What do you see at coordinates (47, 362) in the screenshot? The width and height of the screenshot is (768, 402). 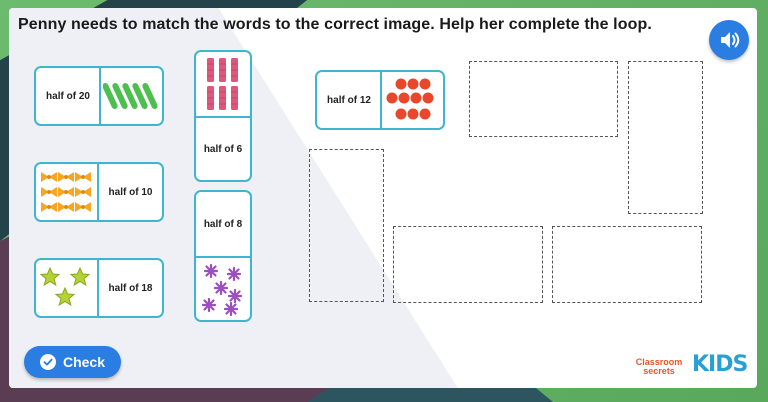 I see `check-circle-icon` at bounding box center [47, 362].